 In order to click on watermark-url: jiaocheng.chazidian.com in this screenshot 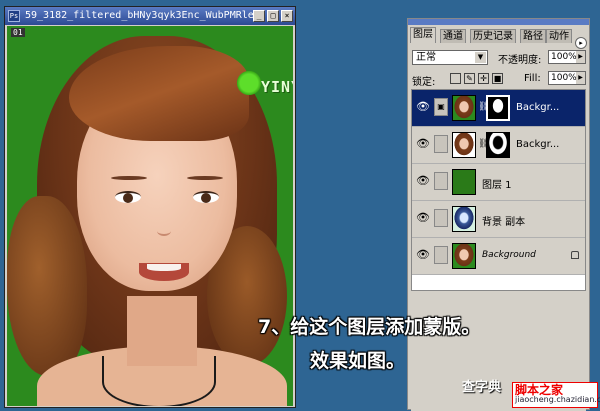, I will do `click(557, 399)`.